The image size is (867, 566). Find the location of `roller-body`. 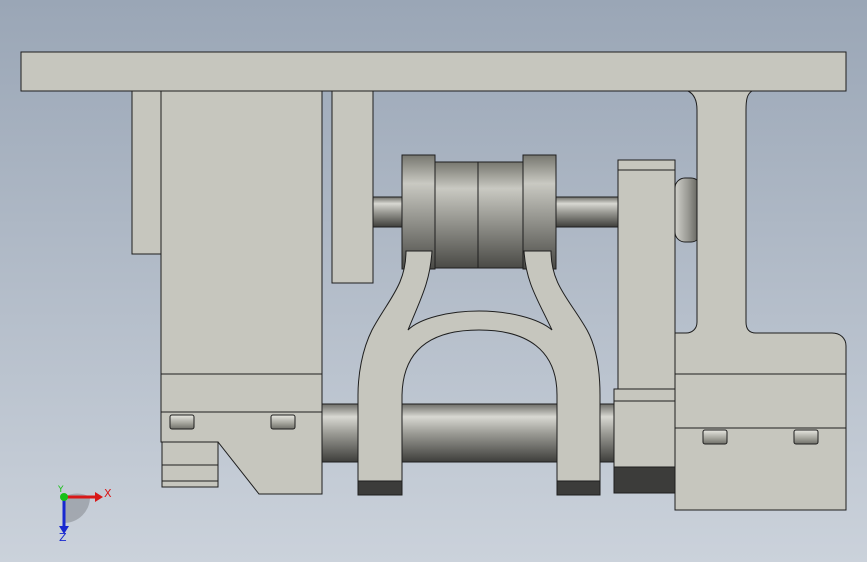

roller-body is located at coordinates (479, 215).